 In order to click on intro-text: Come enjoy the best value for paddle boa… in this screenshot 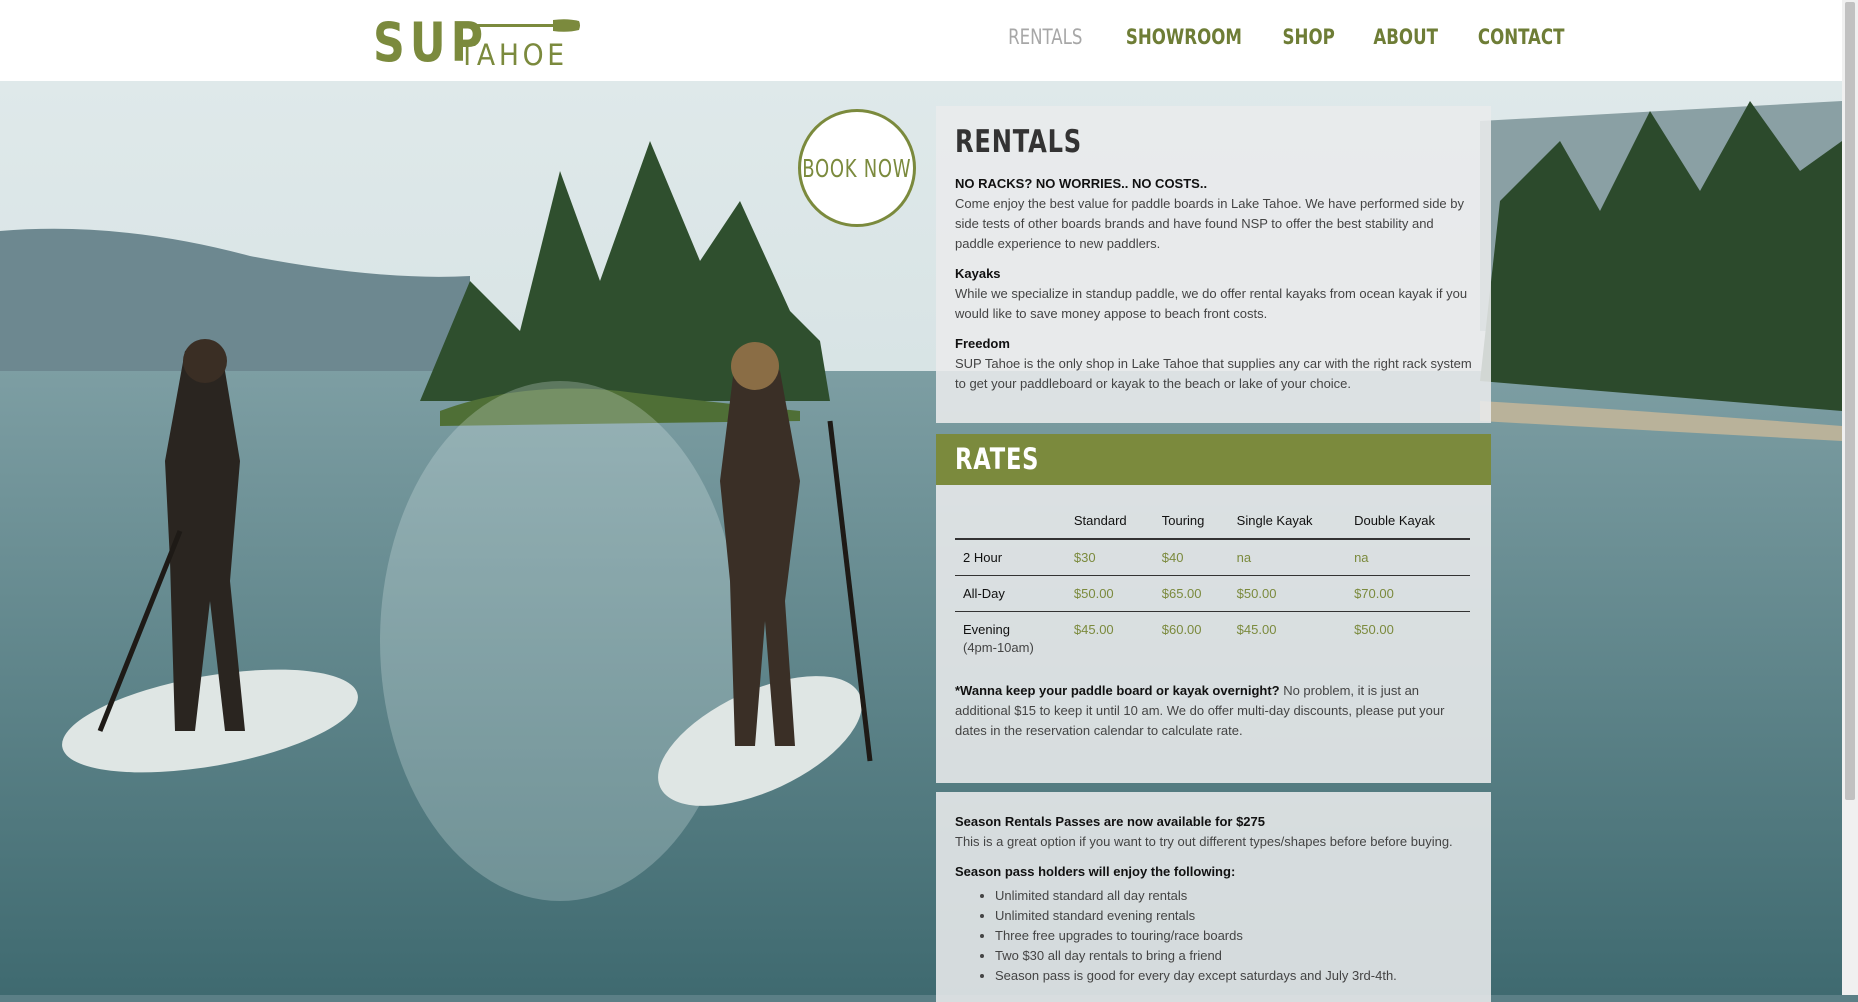, I will do `click(1209, 223)`.